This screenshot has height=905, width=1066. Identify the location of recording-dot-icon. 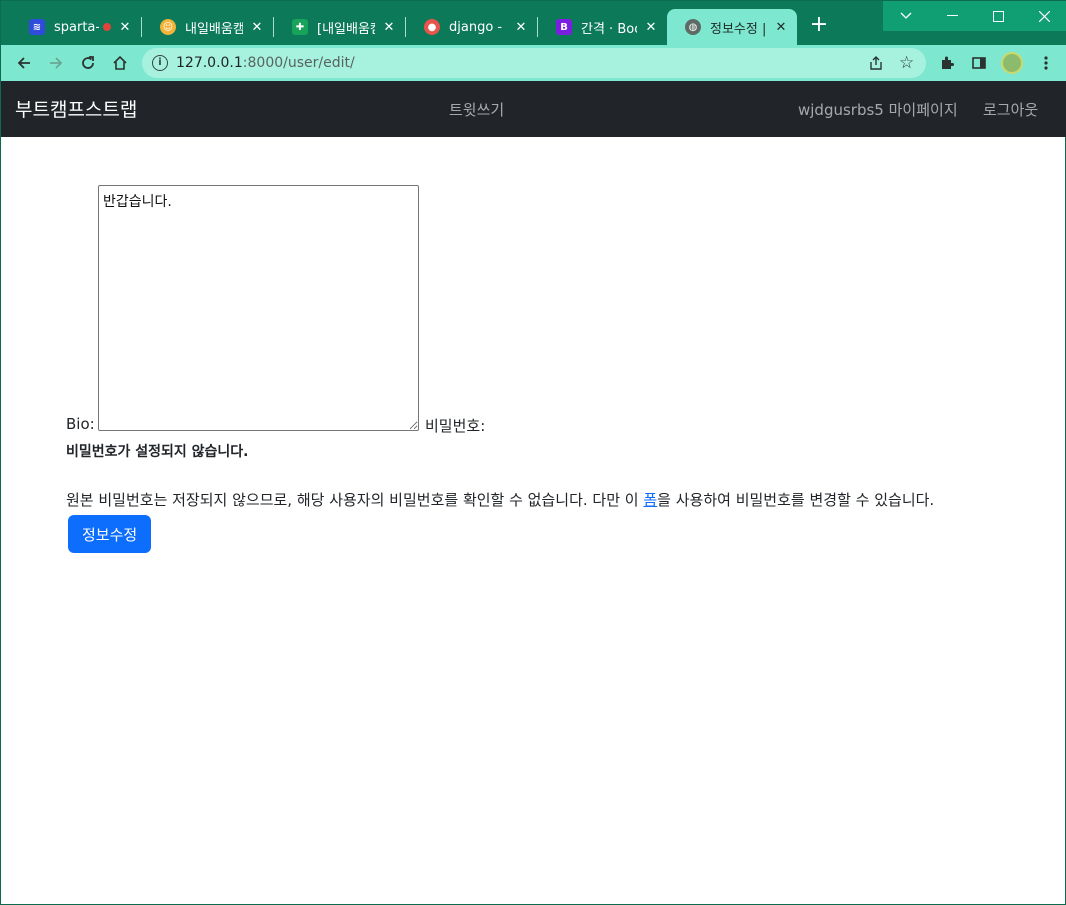
(107, 27).